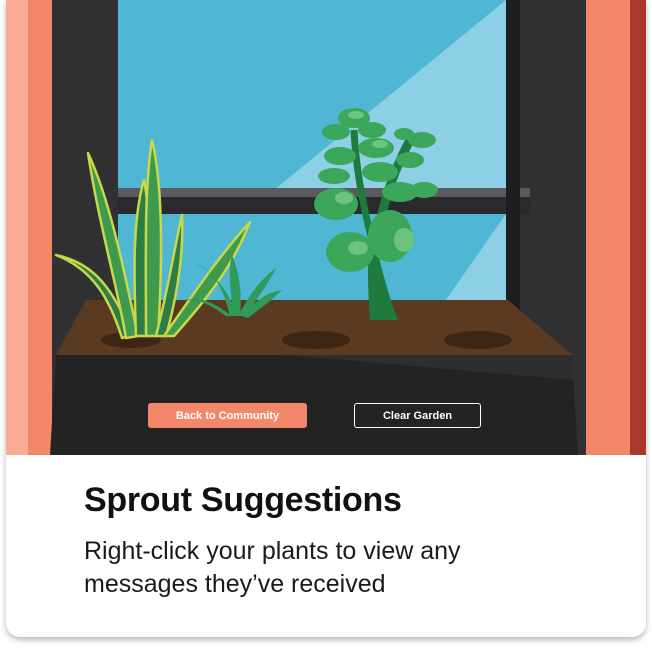  I want to click on right-wall, so click(608, 227).